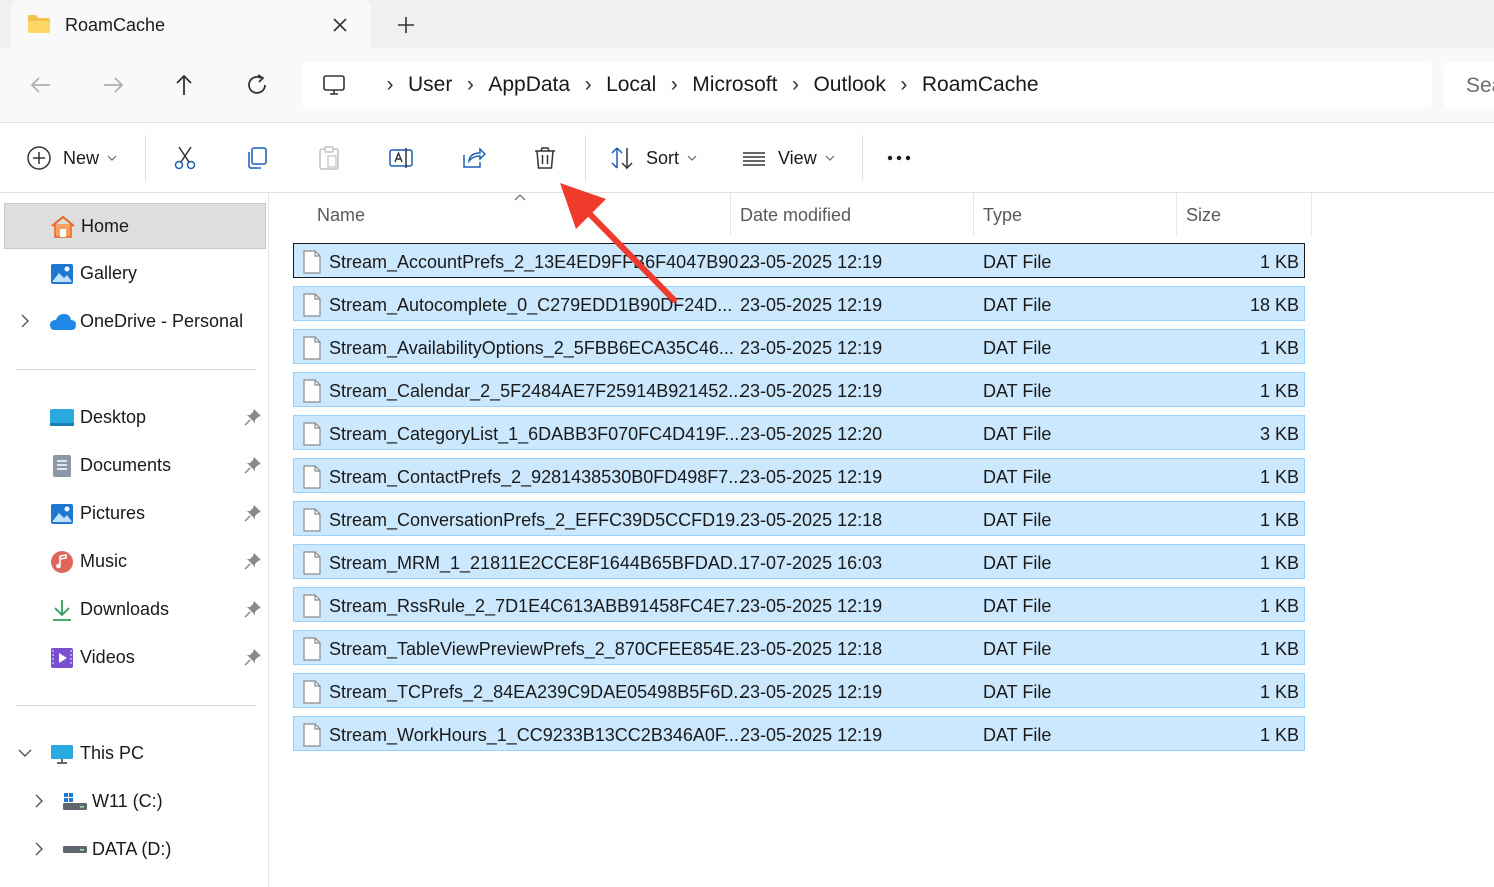 The height and width of the screenshot is (887, 1494). What do you see at coordinates (341, 215) in the screenshot?
I see `column-header-name: Name` at bounding box center [341, 215].